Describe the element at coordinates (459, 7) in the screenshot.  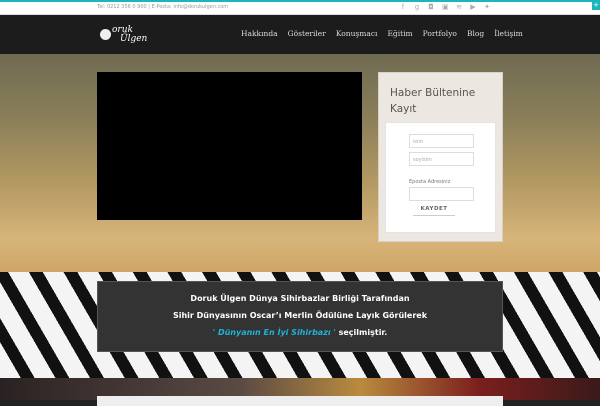
I see `rss-icon: ≋` at that location.